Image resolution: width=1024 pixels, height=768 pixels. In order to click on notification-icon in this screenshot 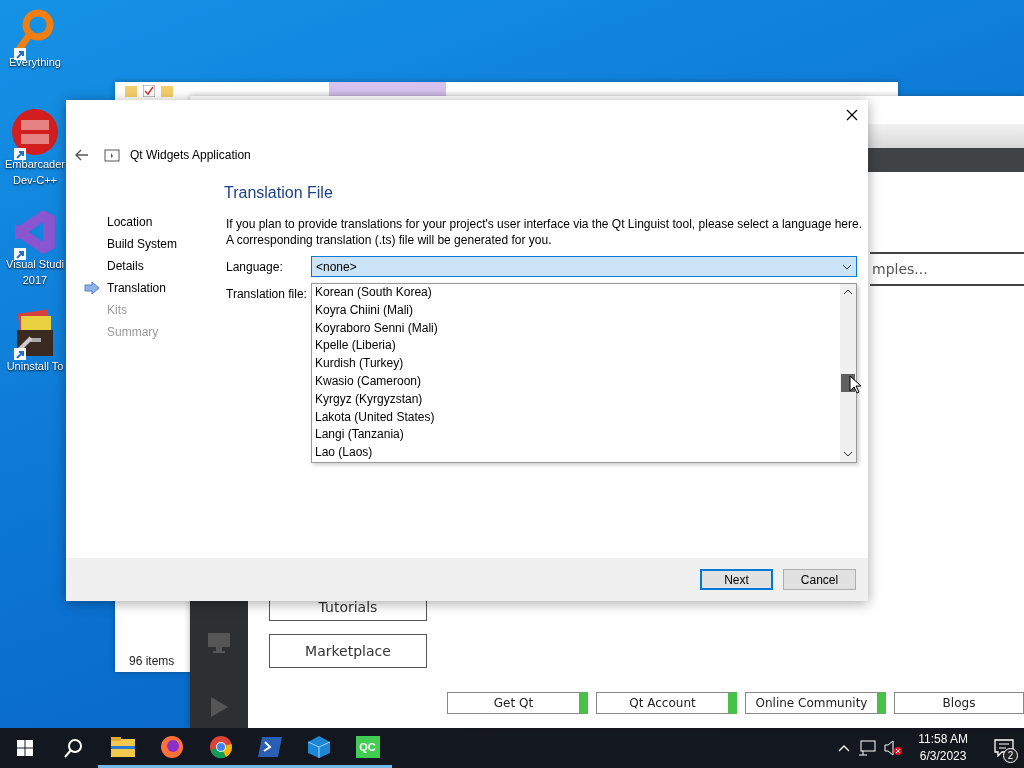, I will do `click(1004, 748)`.